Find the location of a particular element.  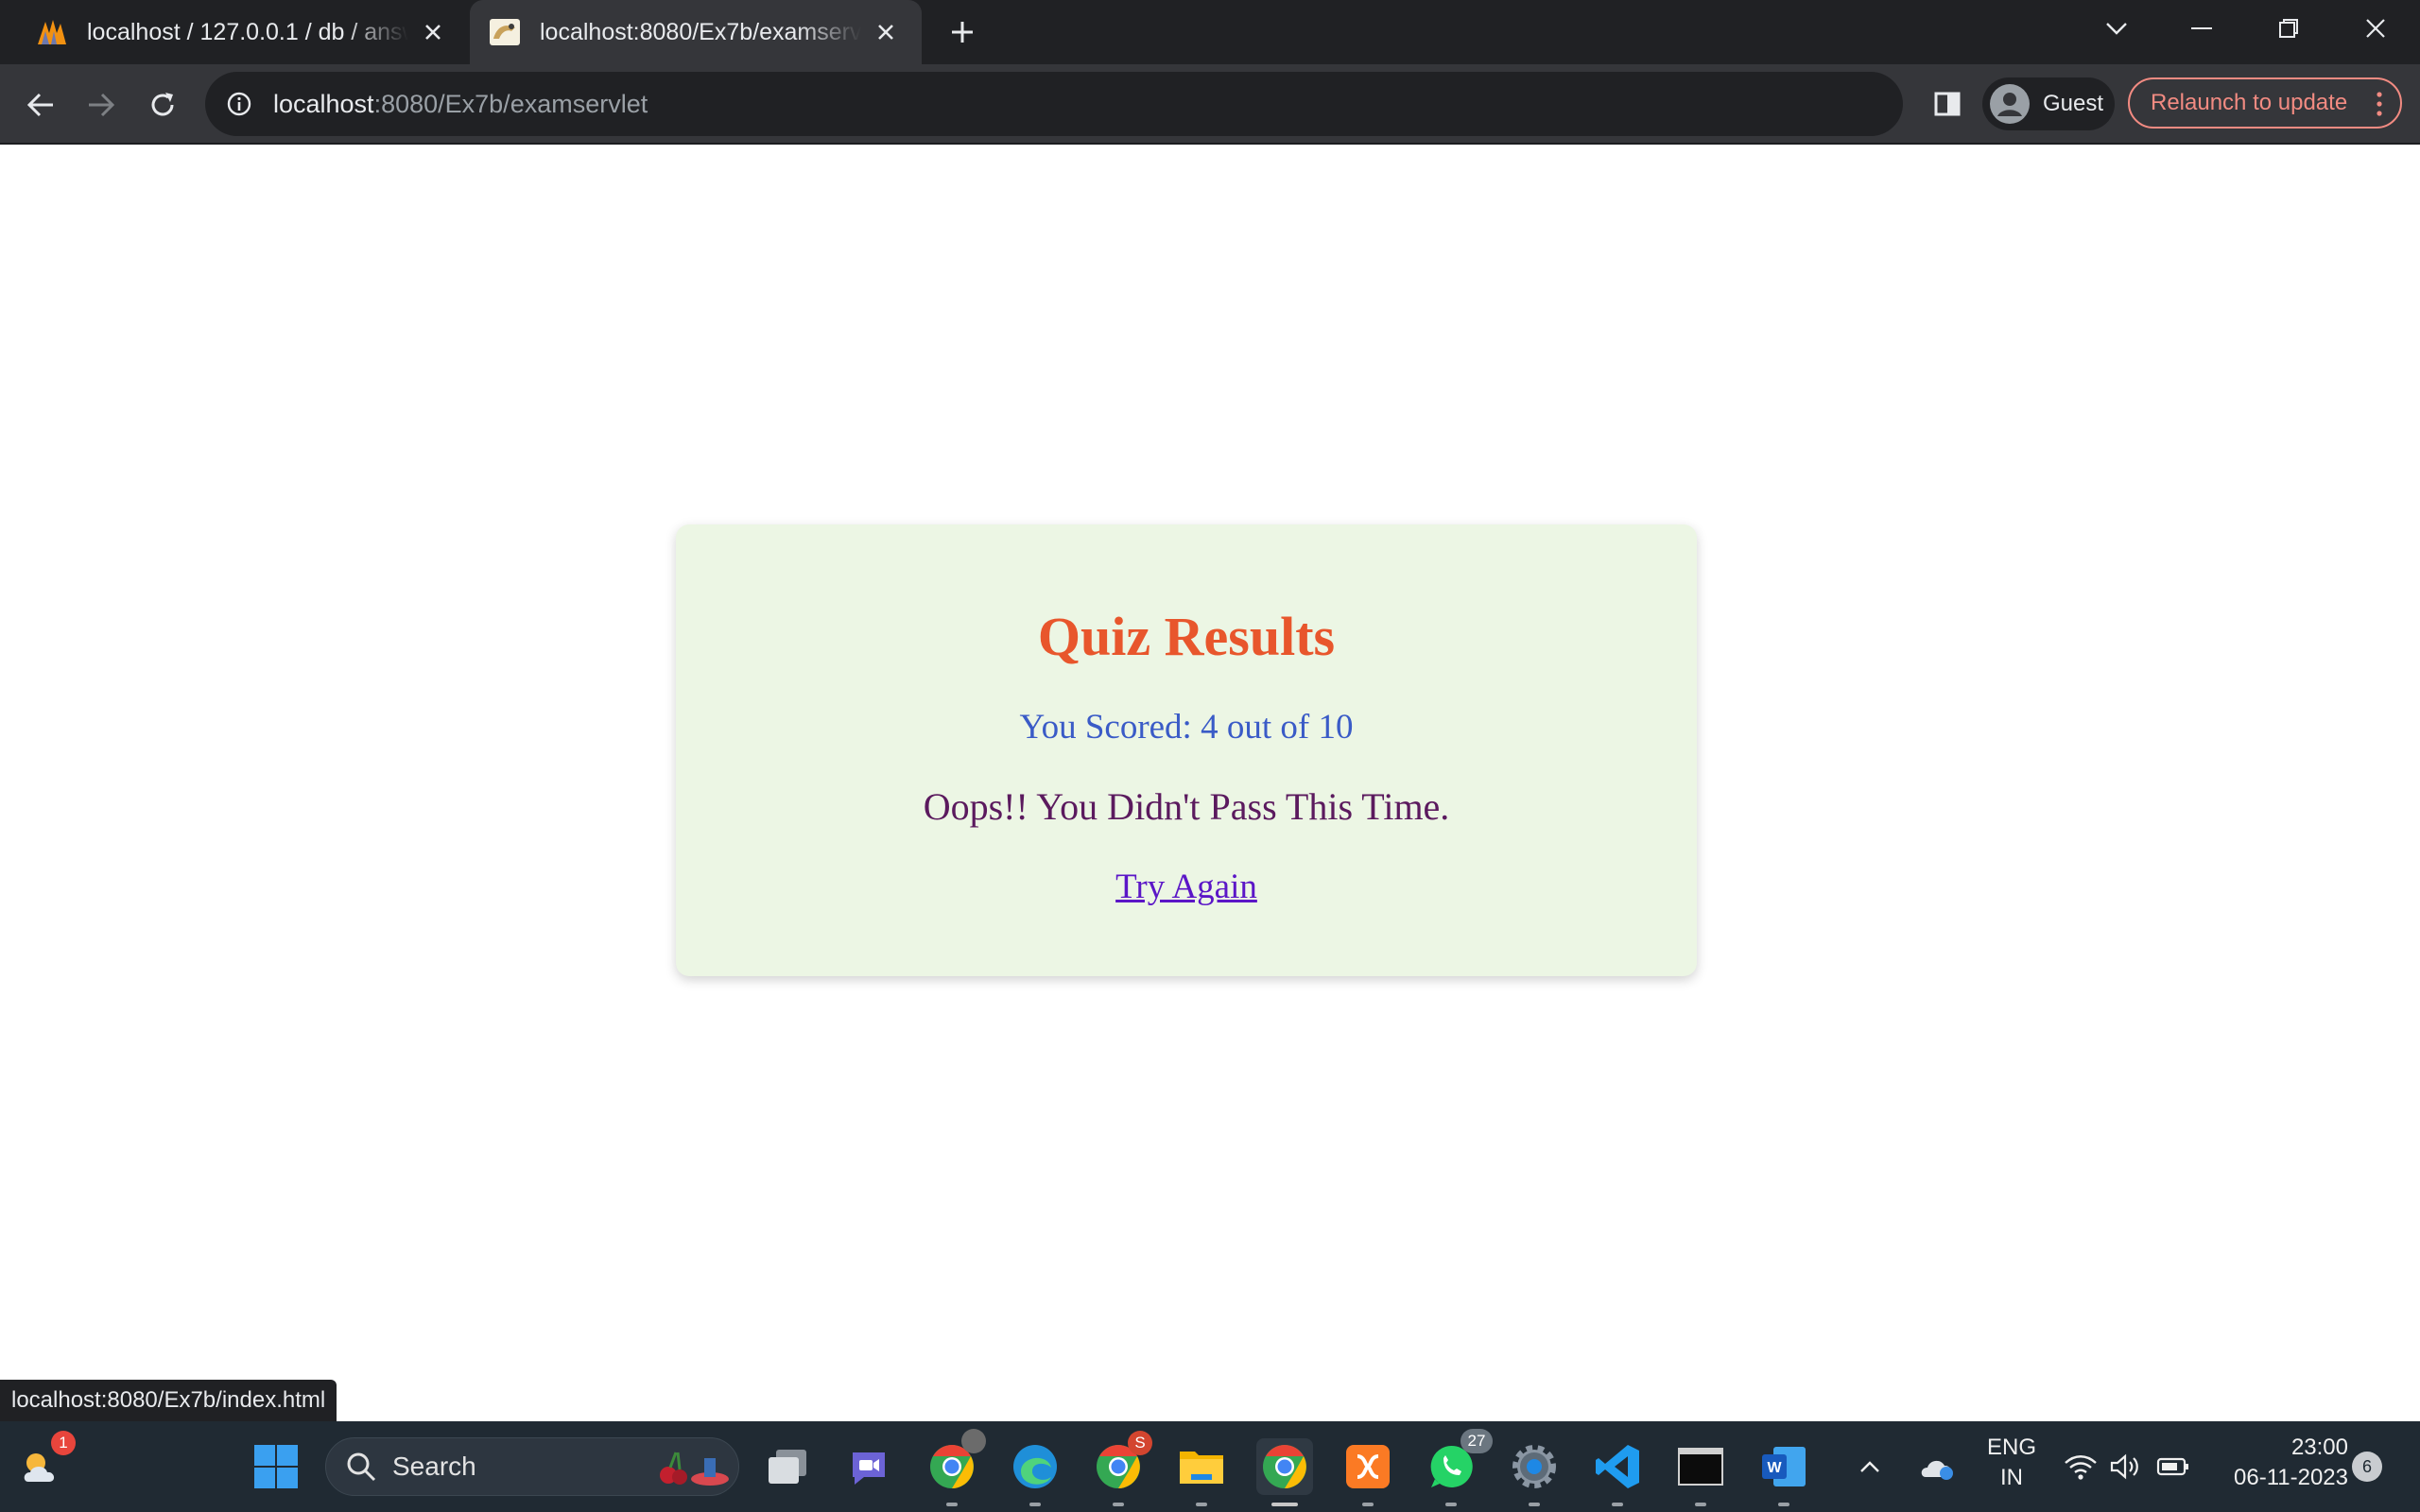

file-explorer-app is located at coordinates (1201, 1472).